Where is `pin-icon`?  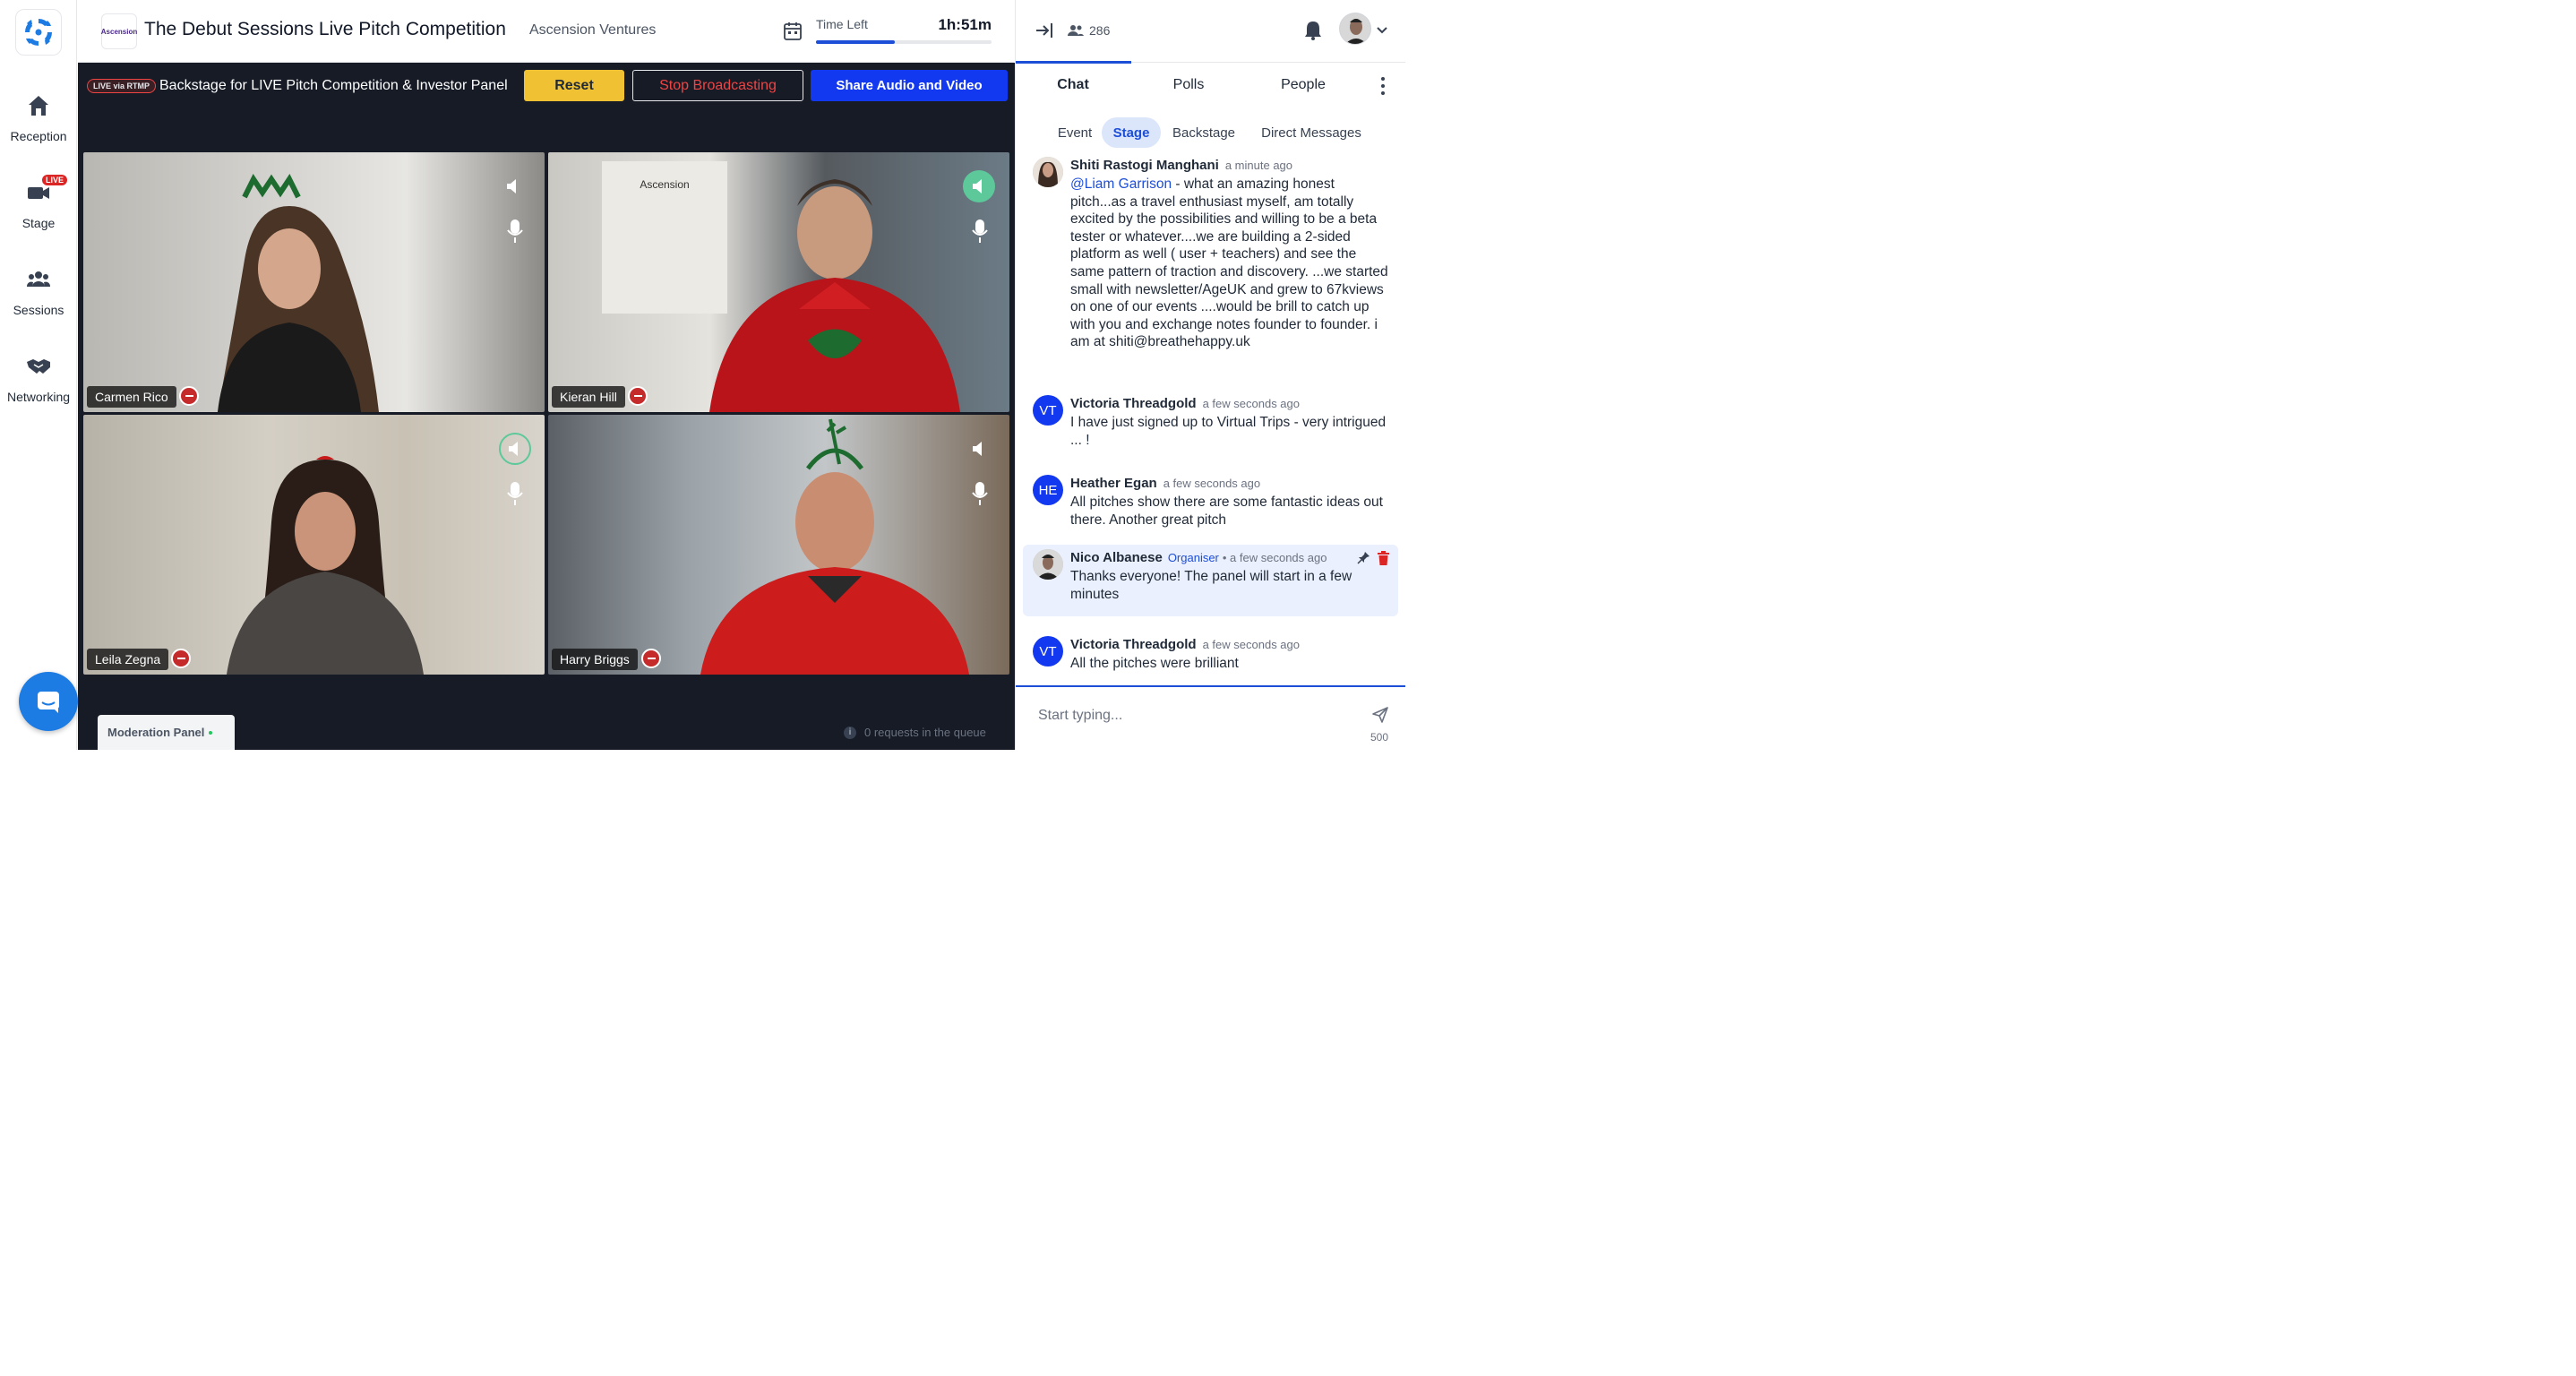 pin-icon is located at coordinates (1363, 558).